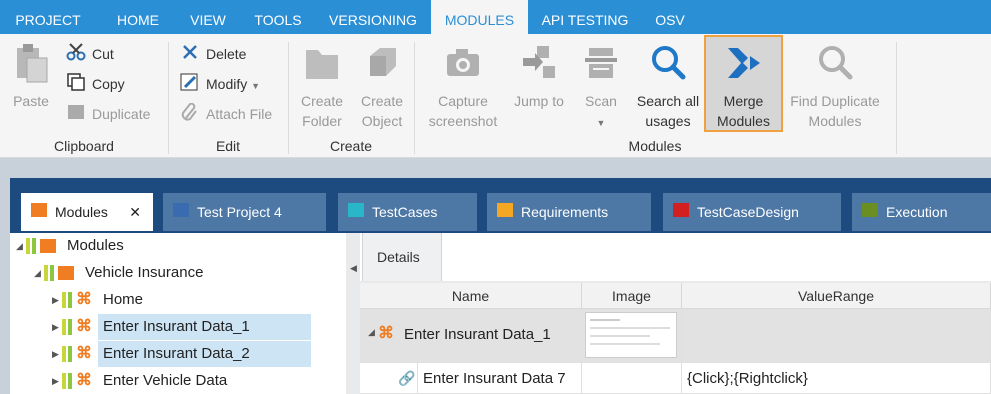  Describe the element at coordinates (178, 246) in the screenshot. I see `tree-item-modules: ◢ Modules` at that location.